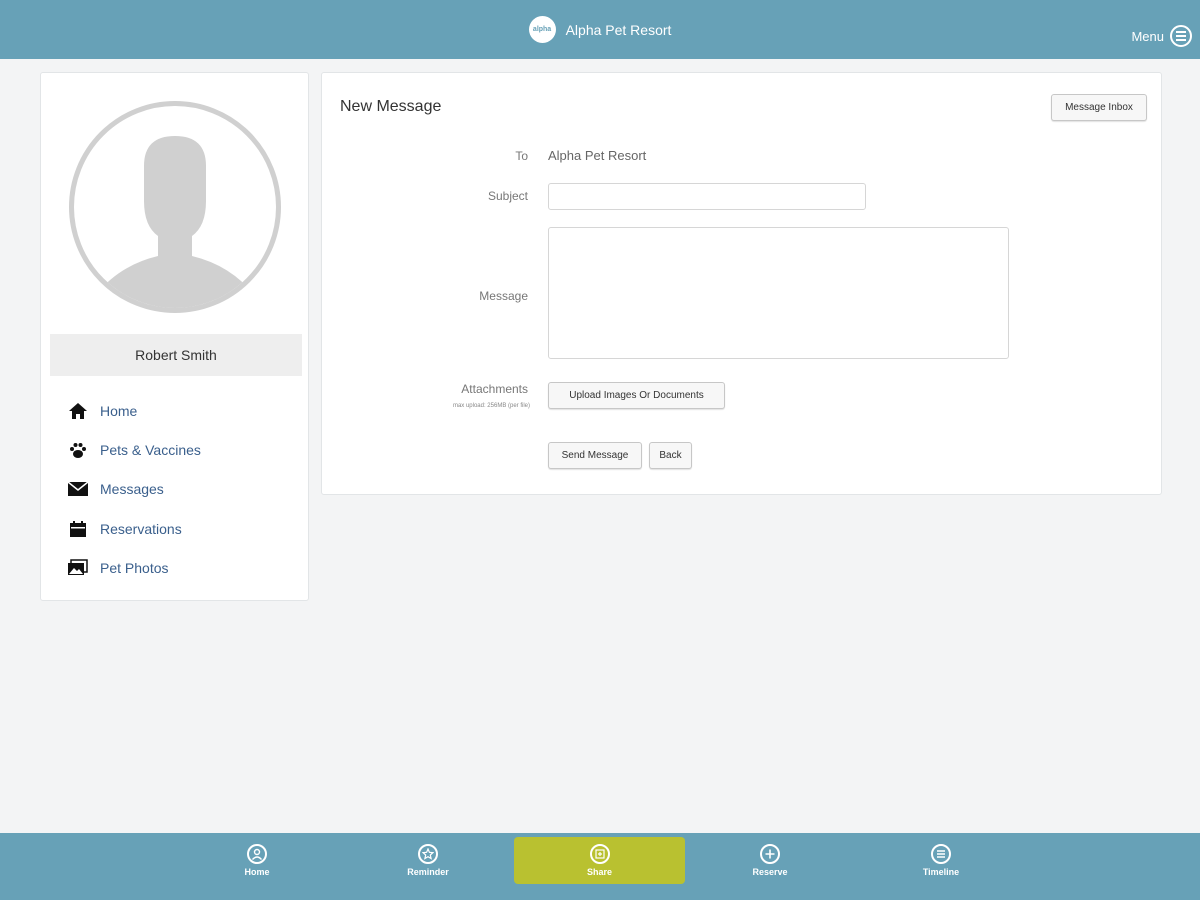  I want to click on sidebar-item-reservations: Reservations, so click(181, 528).